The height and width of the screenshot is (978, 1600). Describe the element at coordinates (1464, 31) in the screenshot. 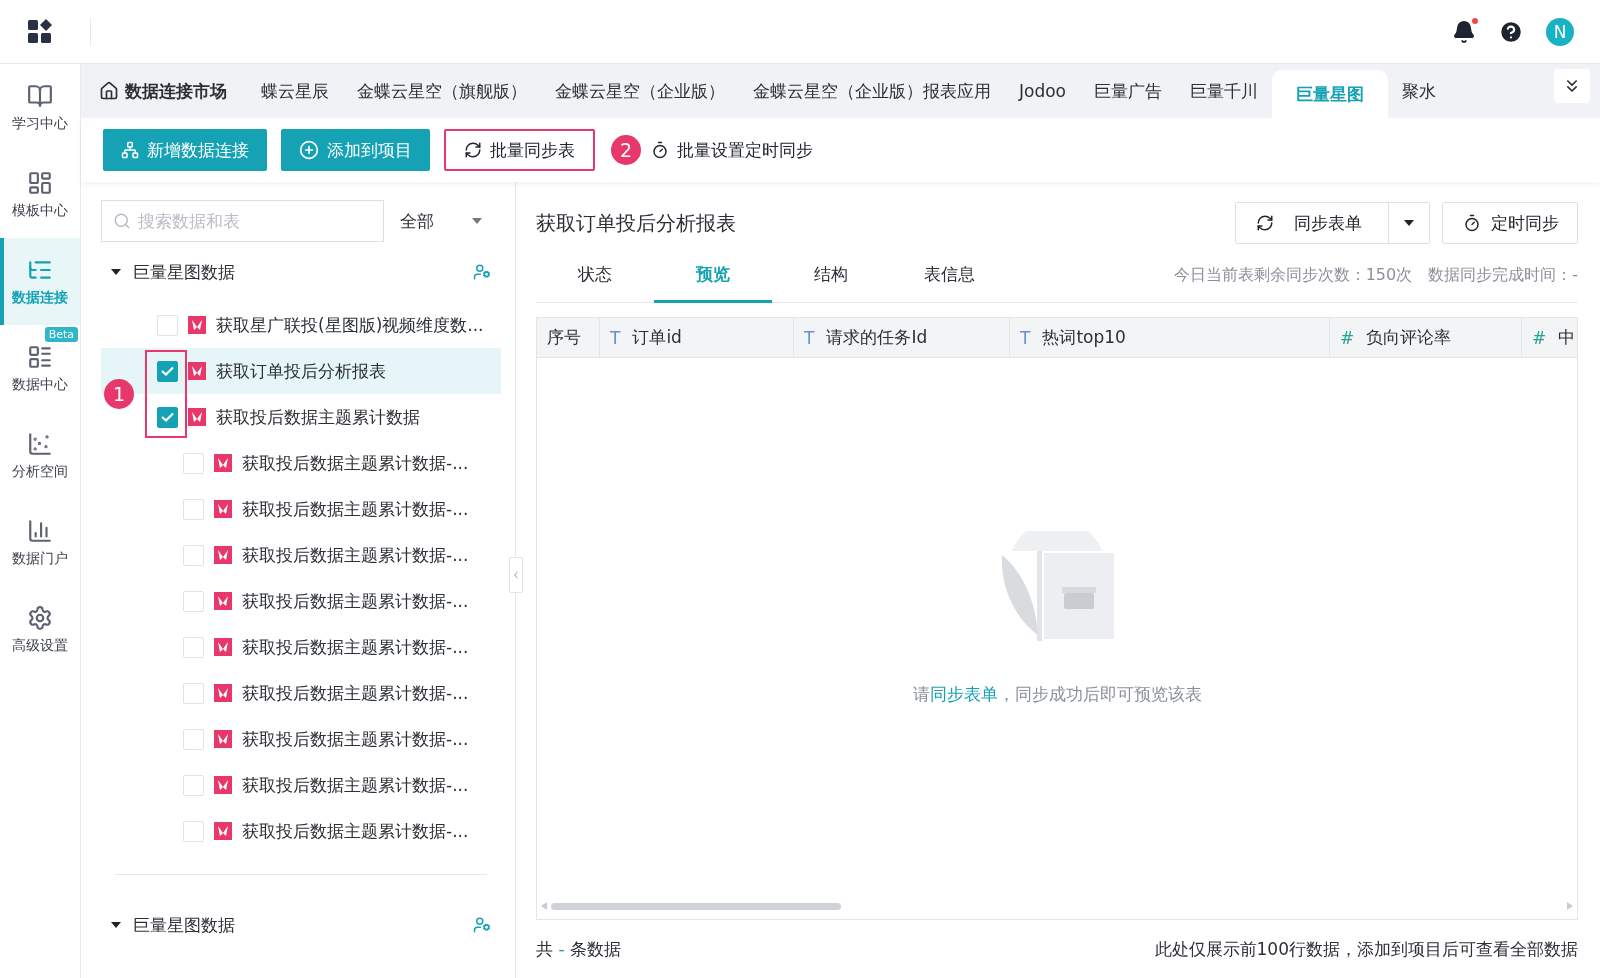

I see `notification-bell-icon` at that location.